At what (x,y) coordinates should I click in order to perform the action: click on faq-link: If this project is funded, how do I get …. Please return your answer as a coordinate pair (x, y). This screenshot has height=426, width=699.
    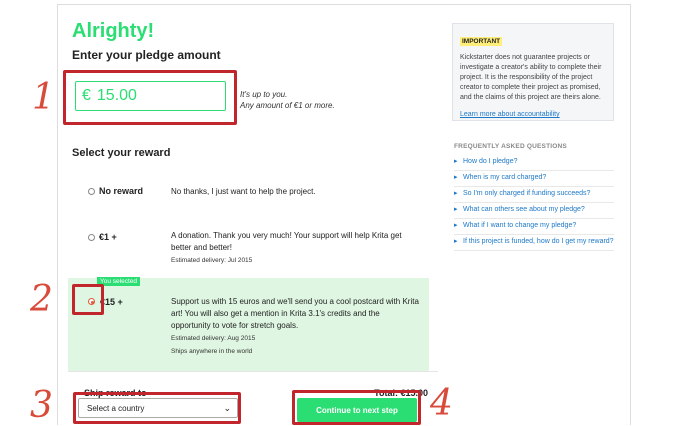
    Looking at the image, I should click on (534, 243).